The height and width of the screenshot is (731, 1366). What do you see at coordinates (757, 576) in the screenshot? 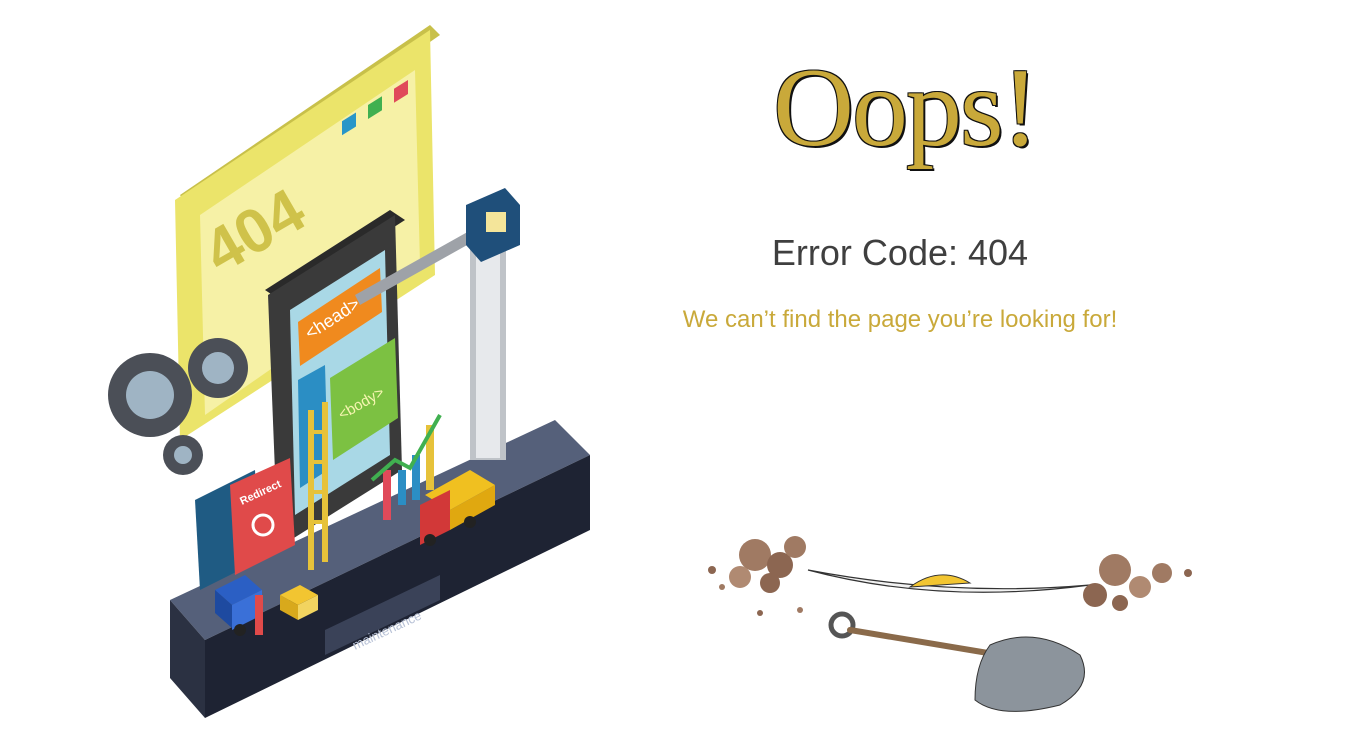
I see `dirt-left-icon` at bounding box center [757, 576].